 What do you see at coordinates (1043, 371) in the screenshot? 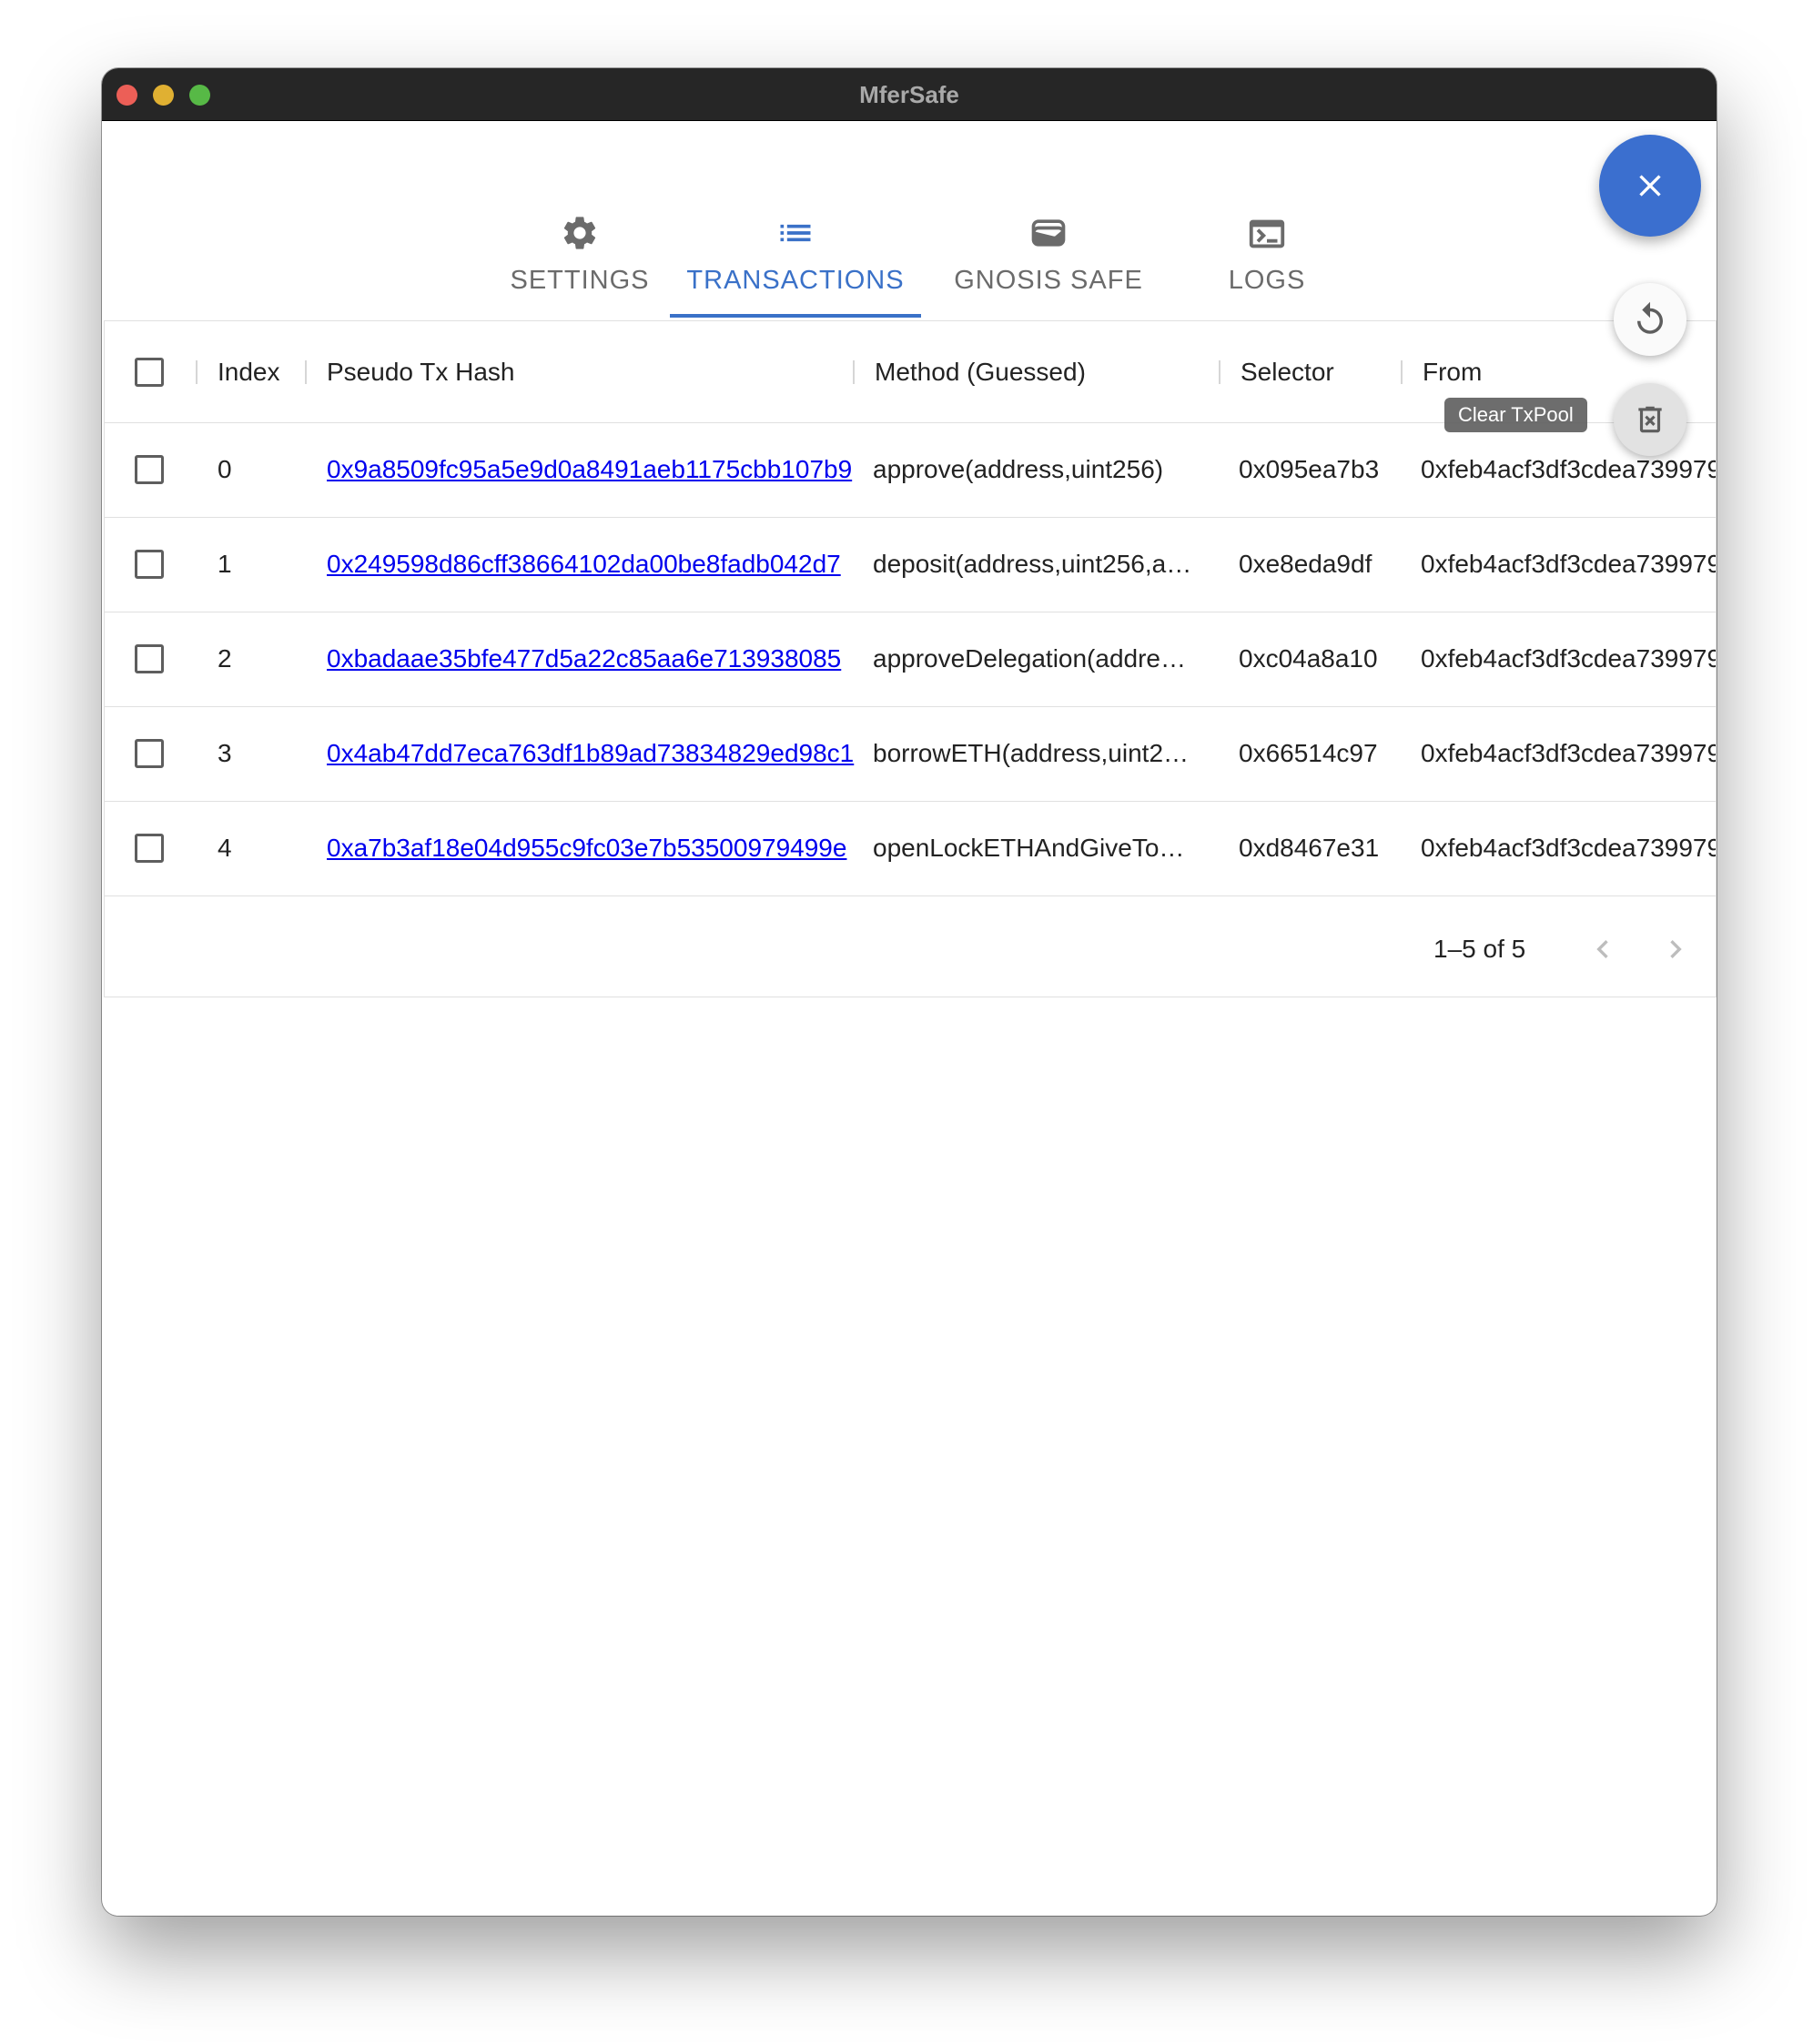
I see `column-header-method: Method (Guessed)` at bounding box center [1043, 371].